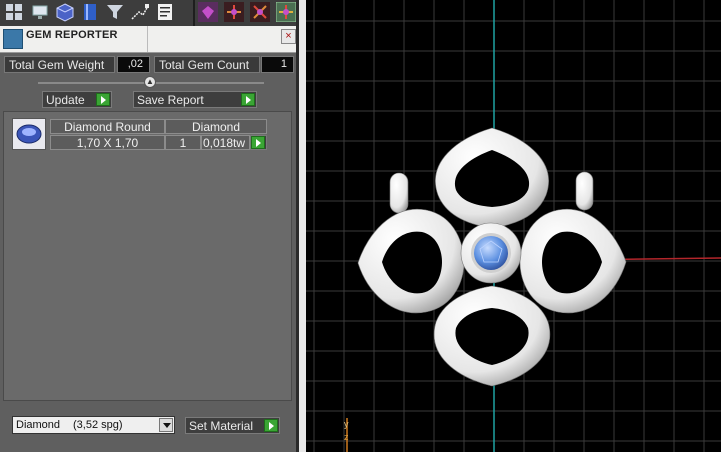 The width and height of the screenshot is (721, 452). What do you see at coordinates (207, 64) in the screenshot?
I see `total-gem-count-label: Total Gem Count` at bounding box center [207, 64].